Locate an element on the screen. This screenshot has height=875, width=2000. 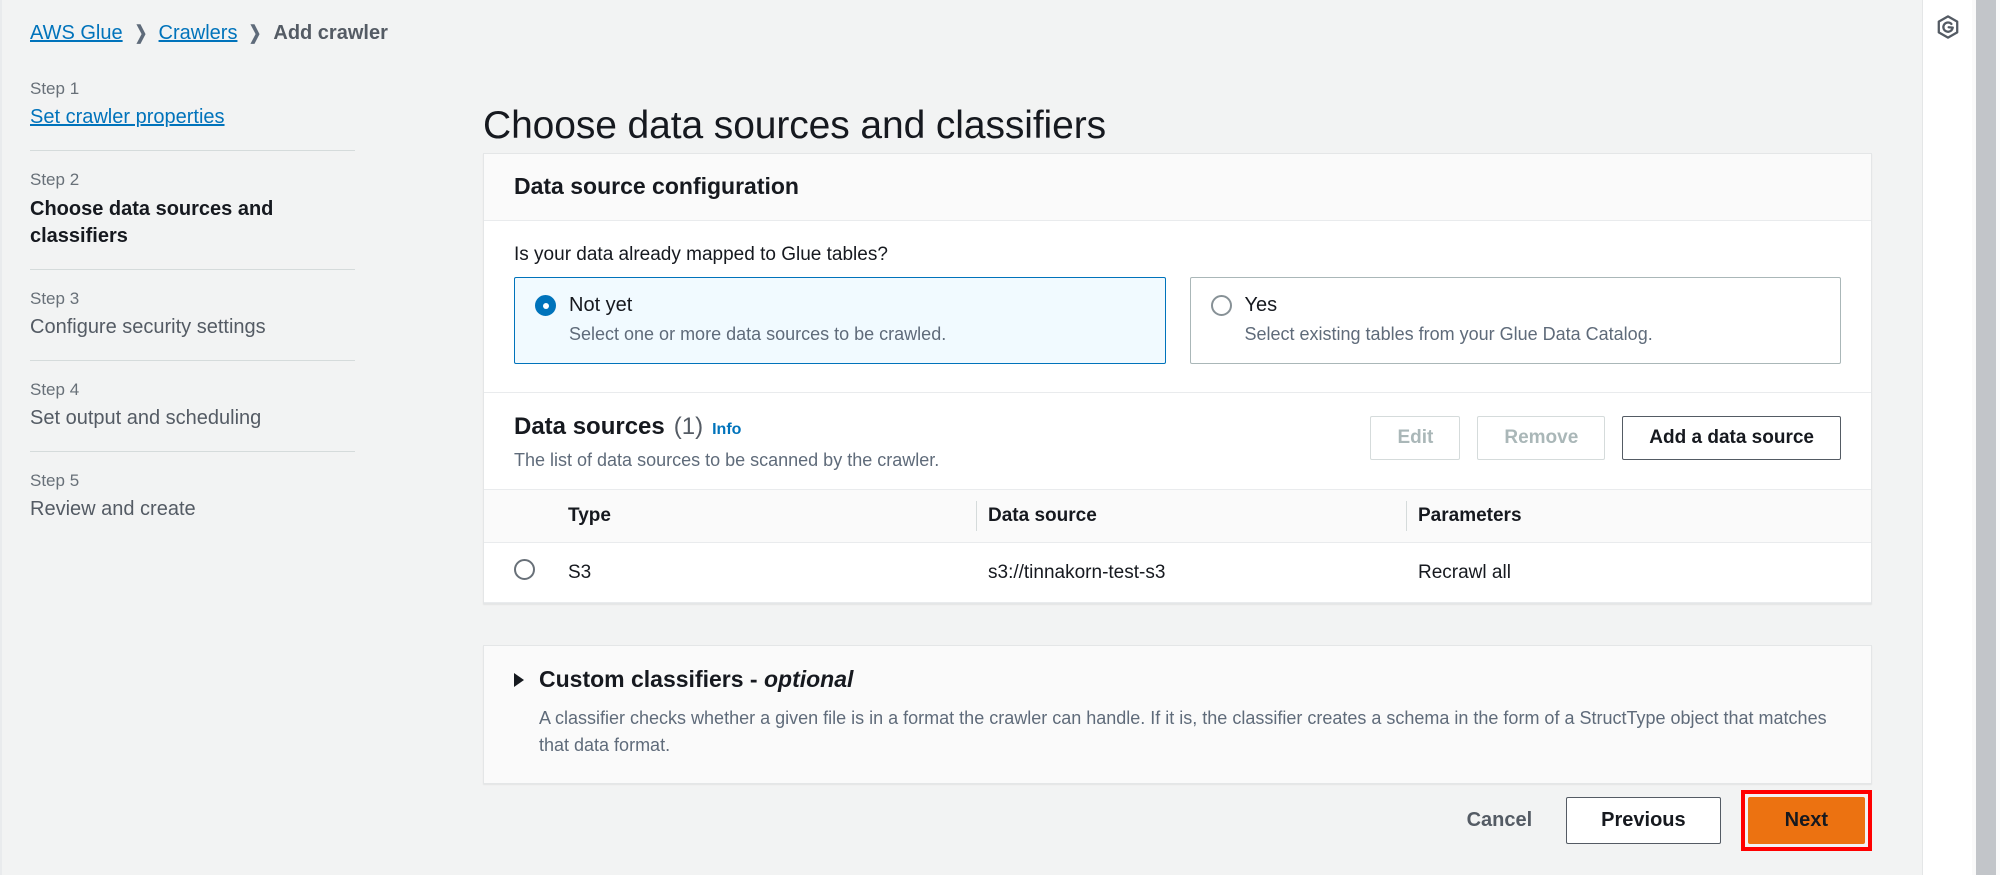
row-data-source-cell: s3://tinnakorn-test-s3 is located at coordinates (1191, 572).